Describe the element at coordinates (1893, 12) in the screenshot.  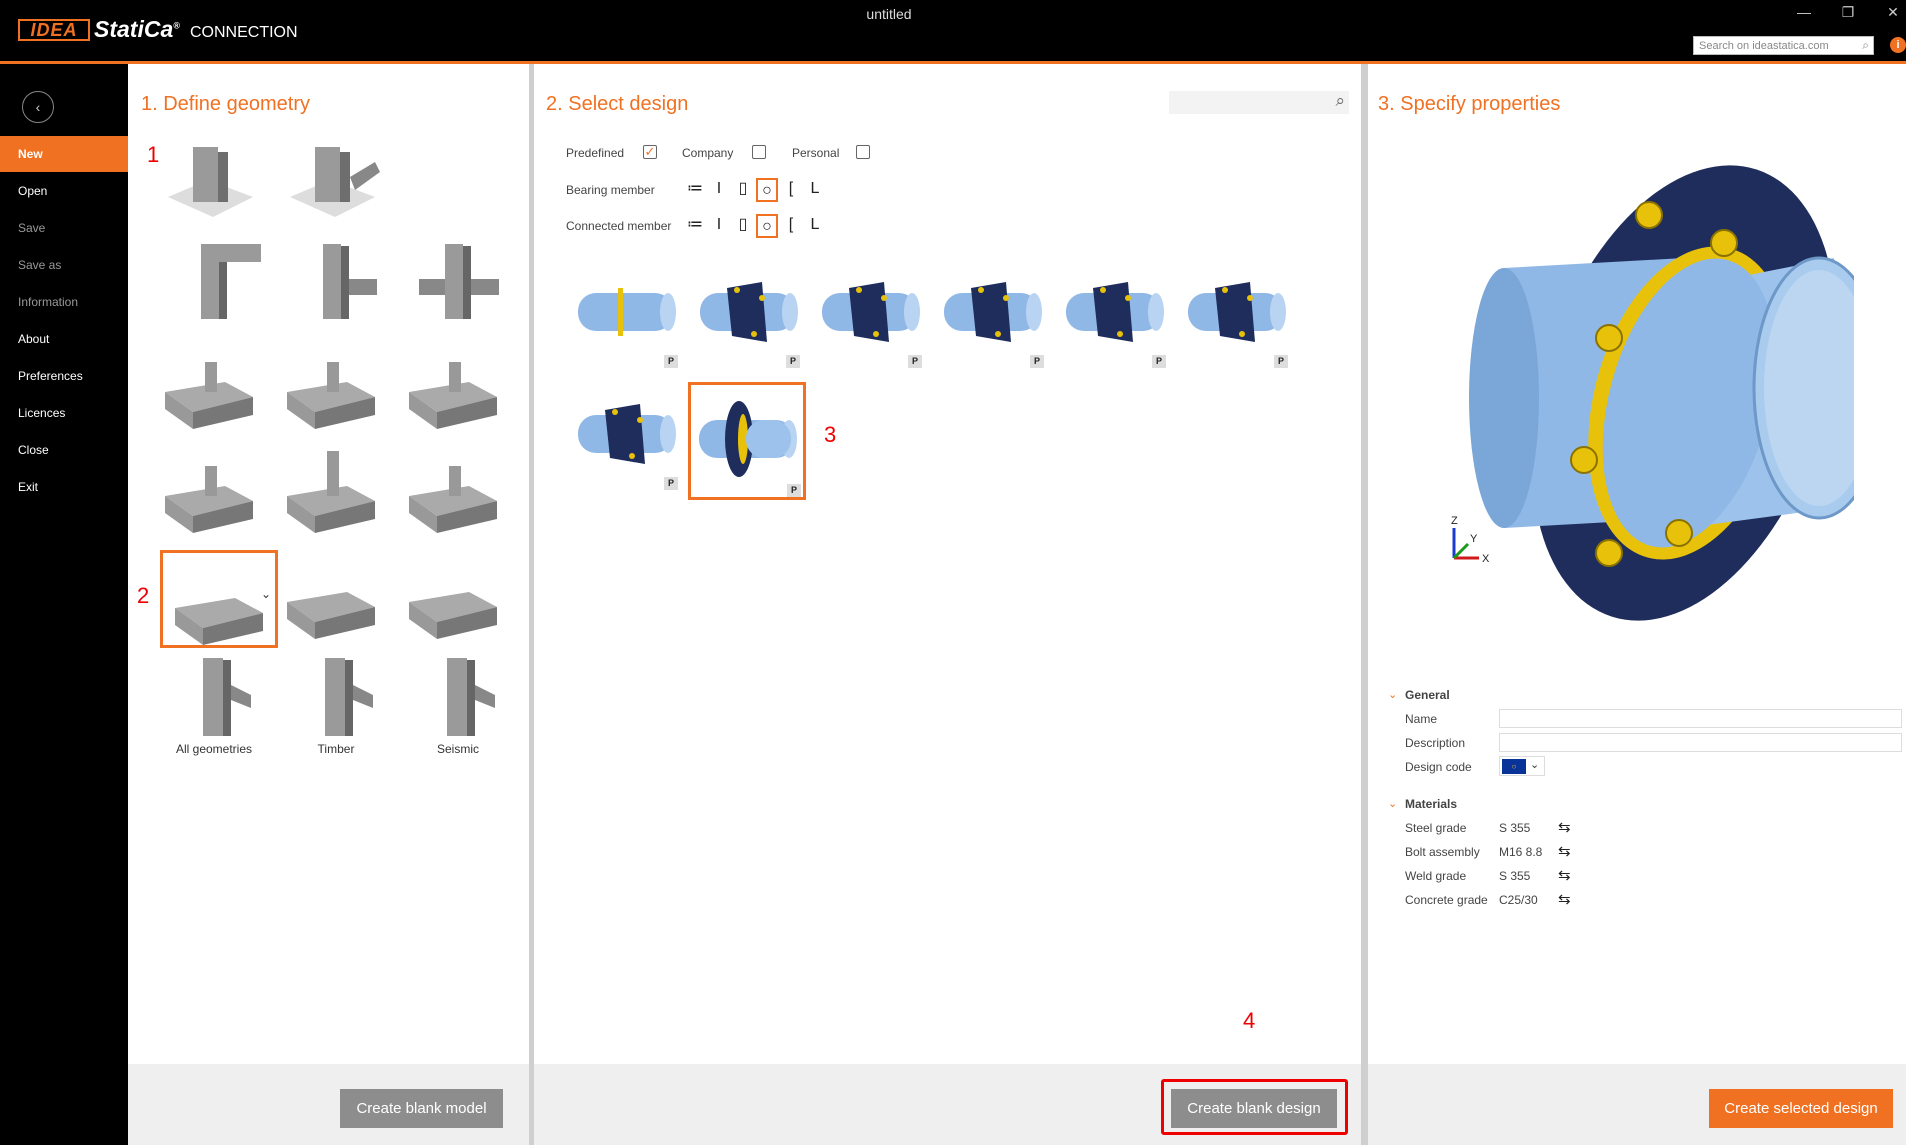
I see `close-button: ✕` at that location.